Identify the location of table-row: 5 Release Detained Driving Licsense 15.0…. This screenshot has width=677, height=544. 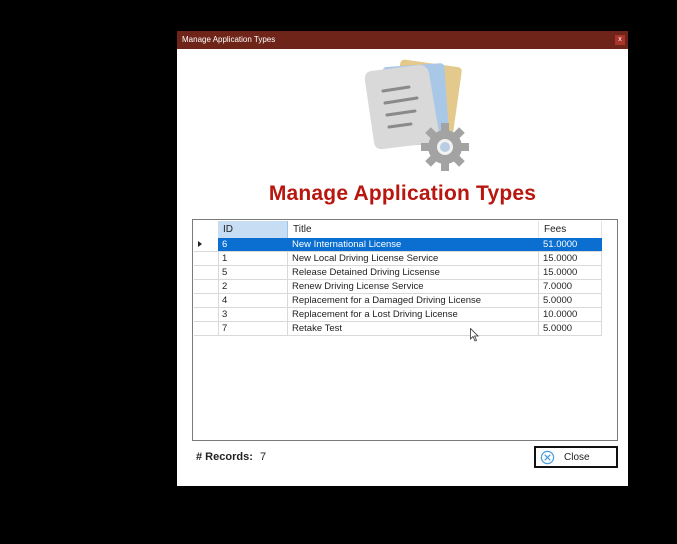
(398, 273).